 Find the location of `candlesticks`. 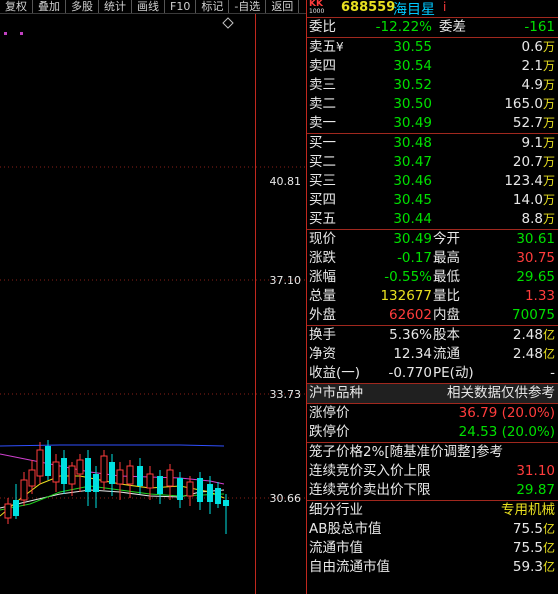

candlesticks is located at coordinates (116, 487).